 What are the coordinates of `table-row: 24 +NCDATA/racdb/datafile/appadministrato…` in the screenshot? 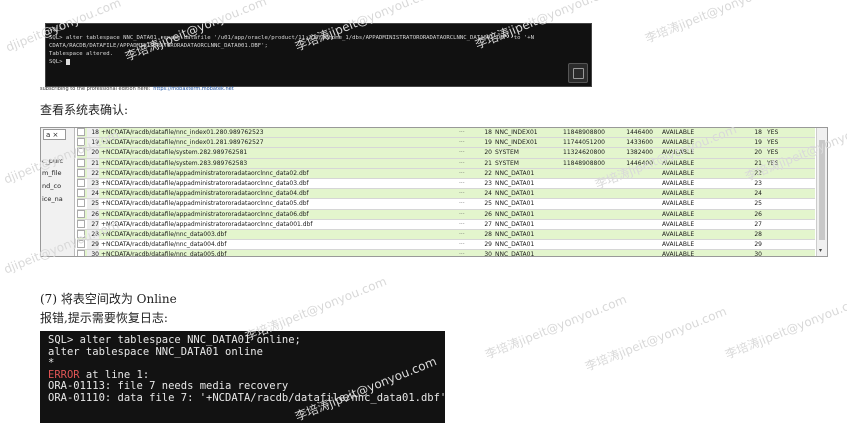 It's located at (446, 194).